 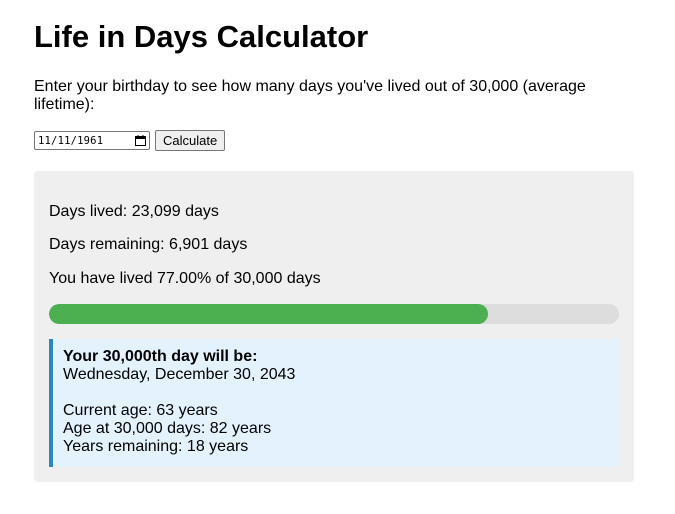 I want to click on milestone-date: Wednesday, December 30, 2043, so click(x=179, y=374).